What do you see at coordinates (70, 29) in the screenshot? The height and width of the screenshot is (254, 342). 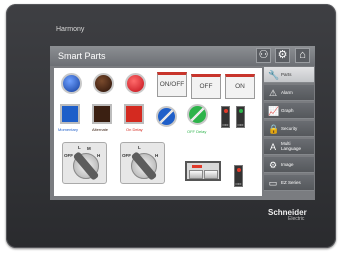 I see `brand-label: Harmony` at bounding box center [70, 29].